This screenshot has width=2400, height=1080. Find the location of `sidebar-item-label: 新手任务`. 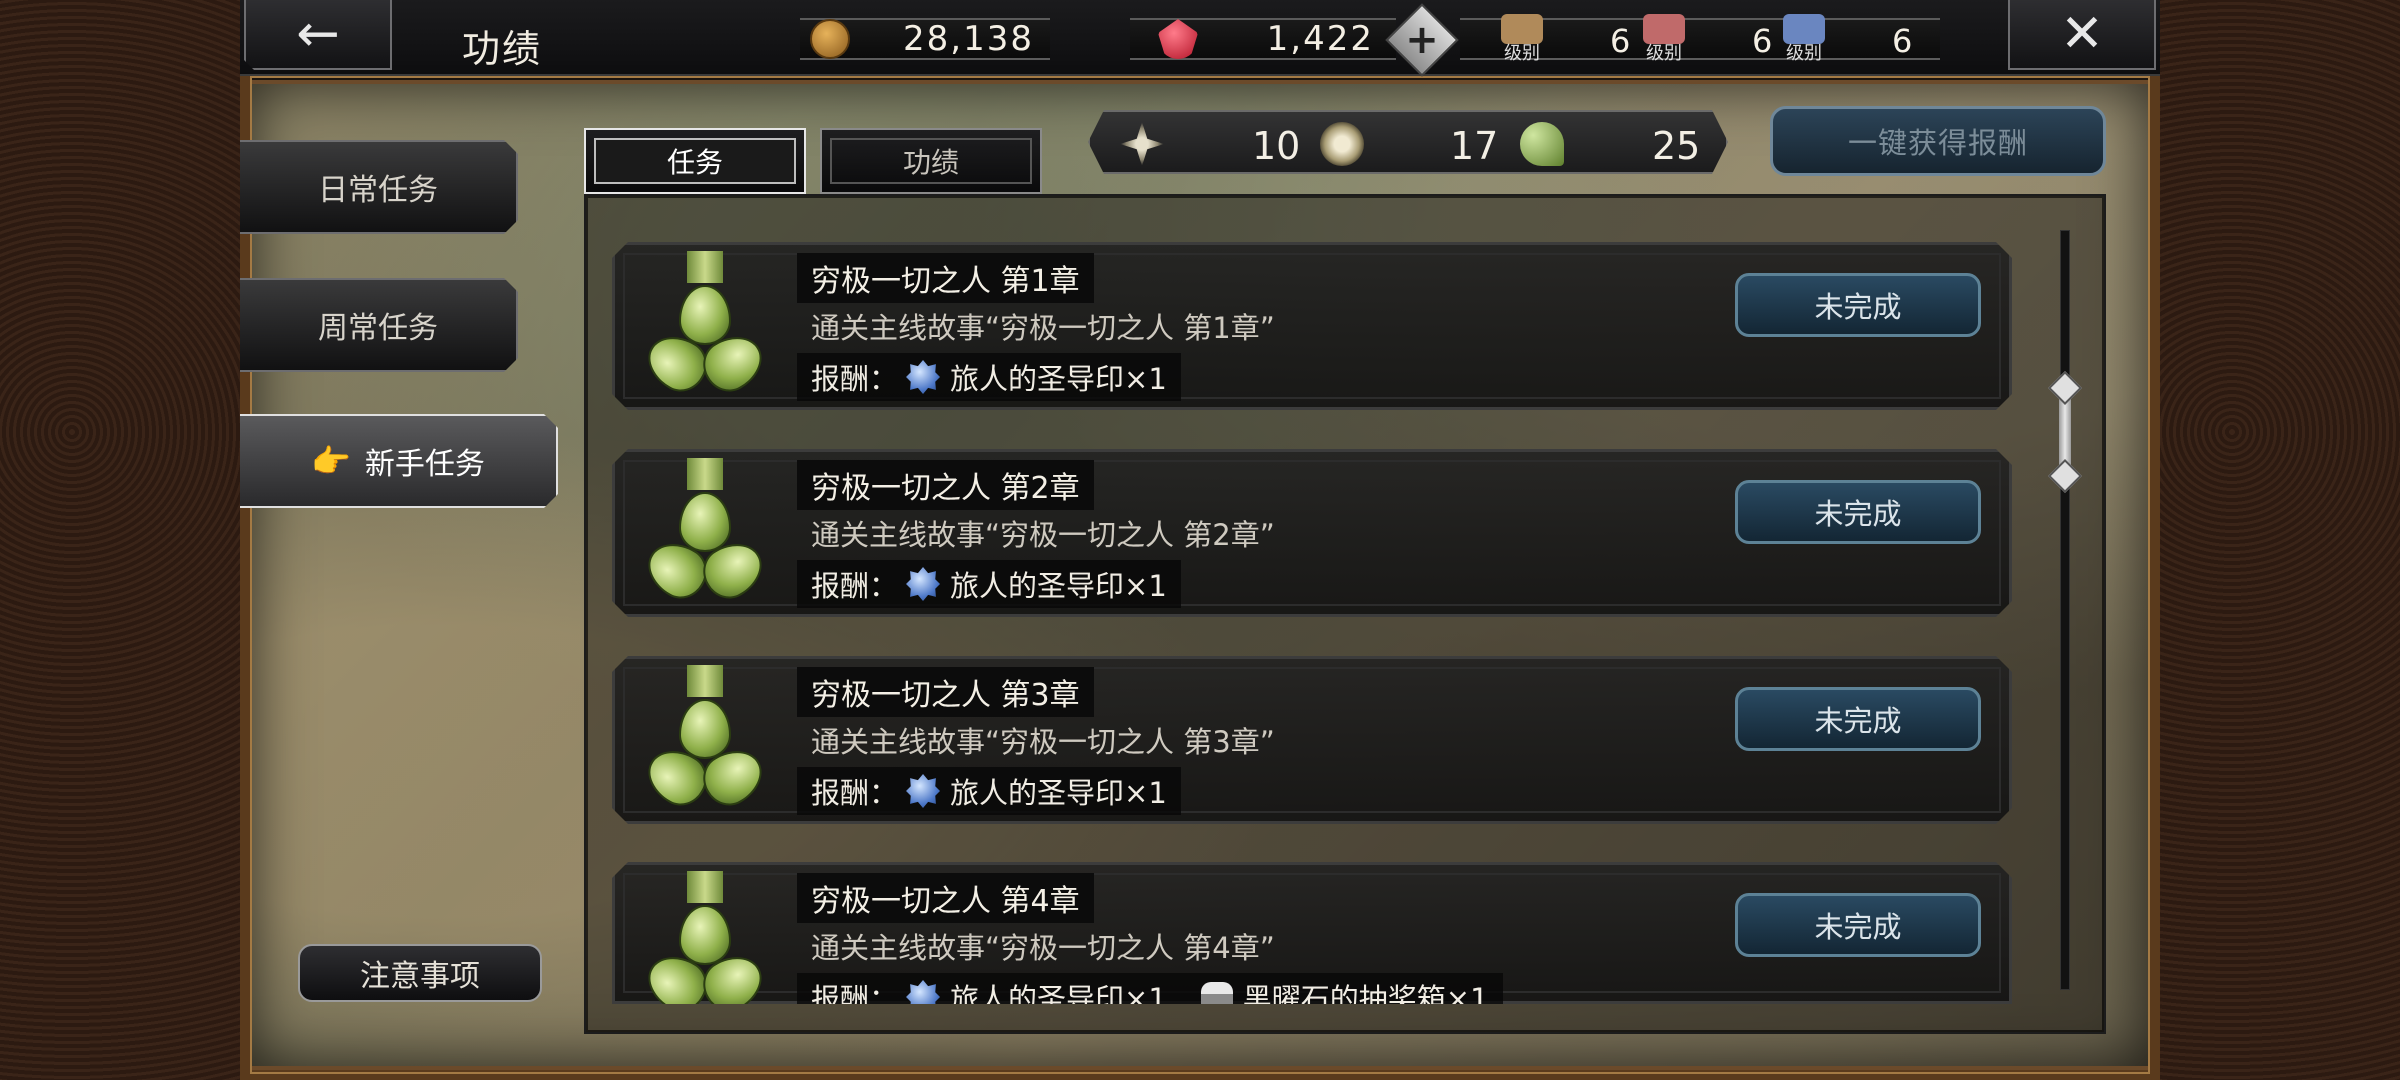

sidebar-item-label: 新手任务 is located at coordinates (424, 464).